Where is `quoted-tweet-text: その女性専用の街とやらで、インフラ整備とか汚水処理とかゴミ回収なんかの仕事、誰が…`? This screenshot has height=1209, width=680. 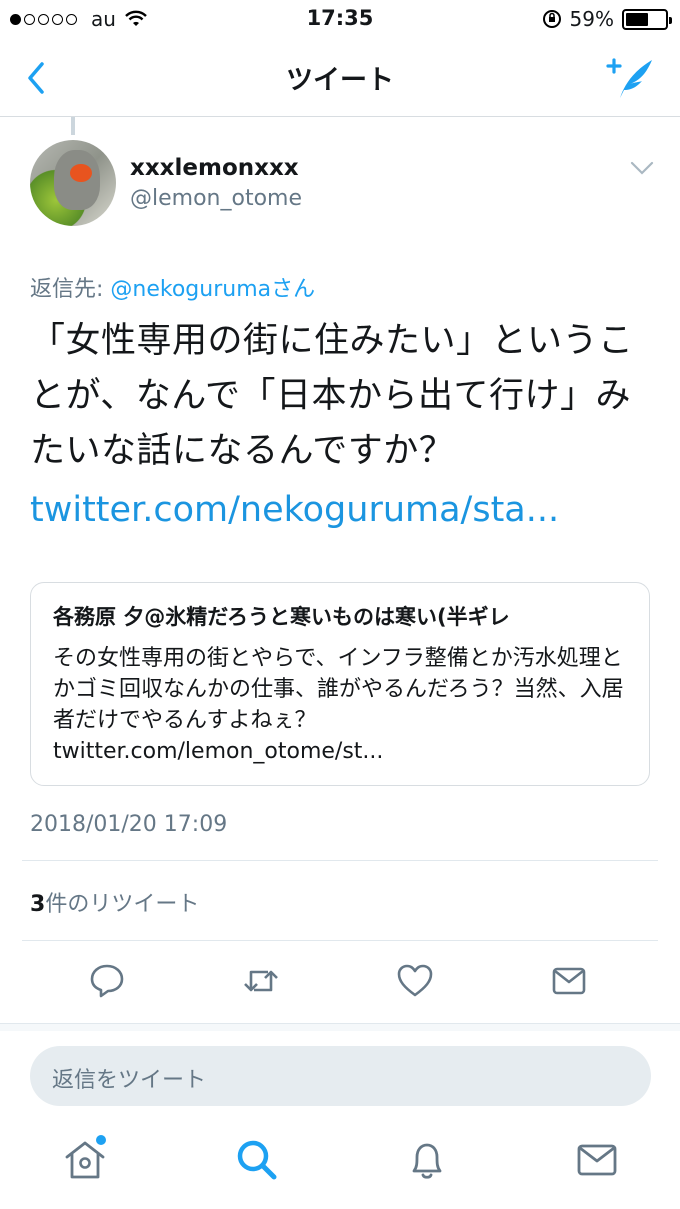 quoted-tweet-text: その女性専用の街とやらで、インフラ整備とか汚水処理とかゴミ回収なんかの仕事、誰が… is located at coordinates (338, 689).